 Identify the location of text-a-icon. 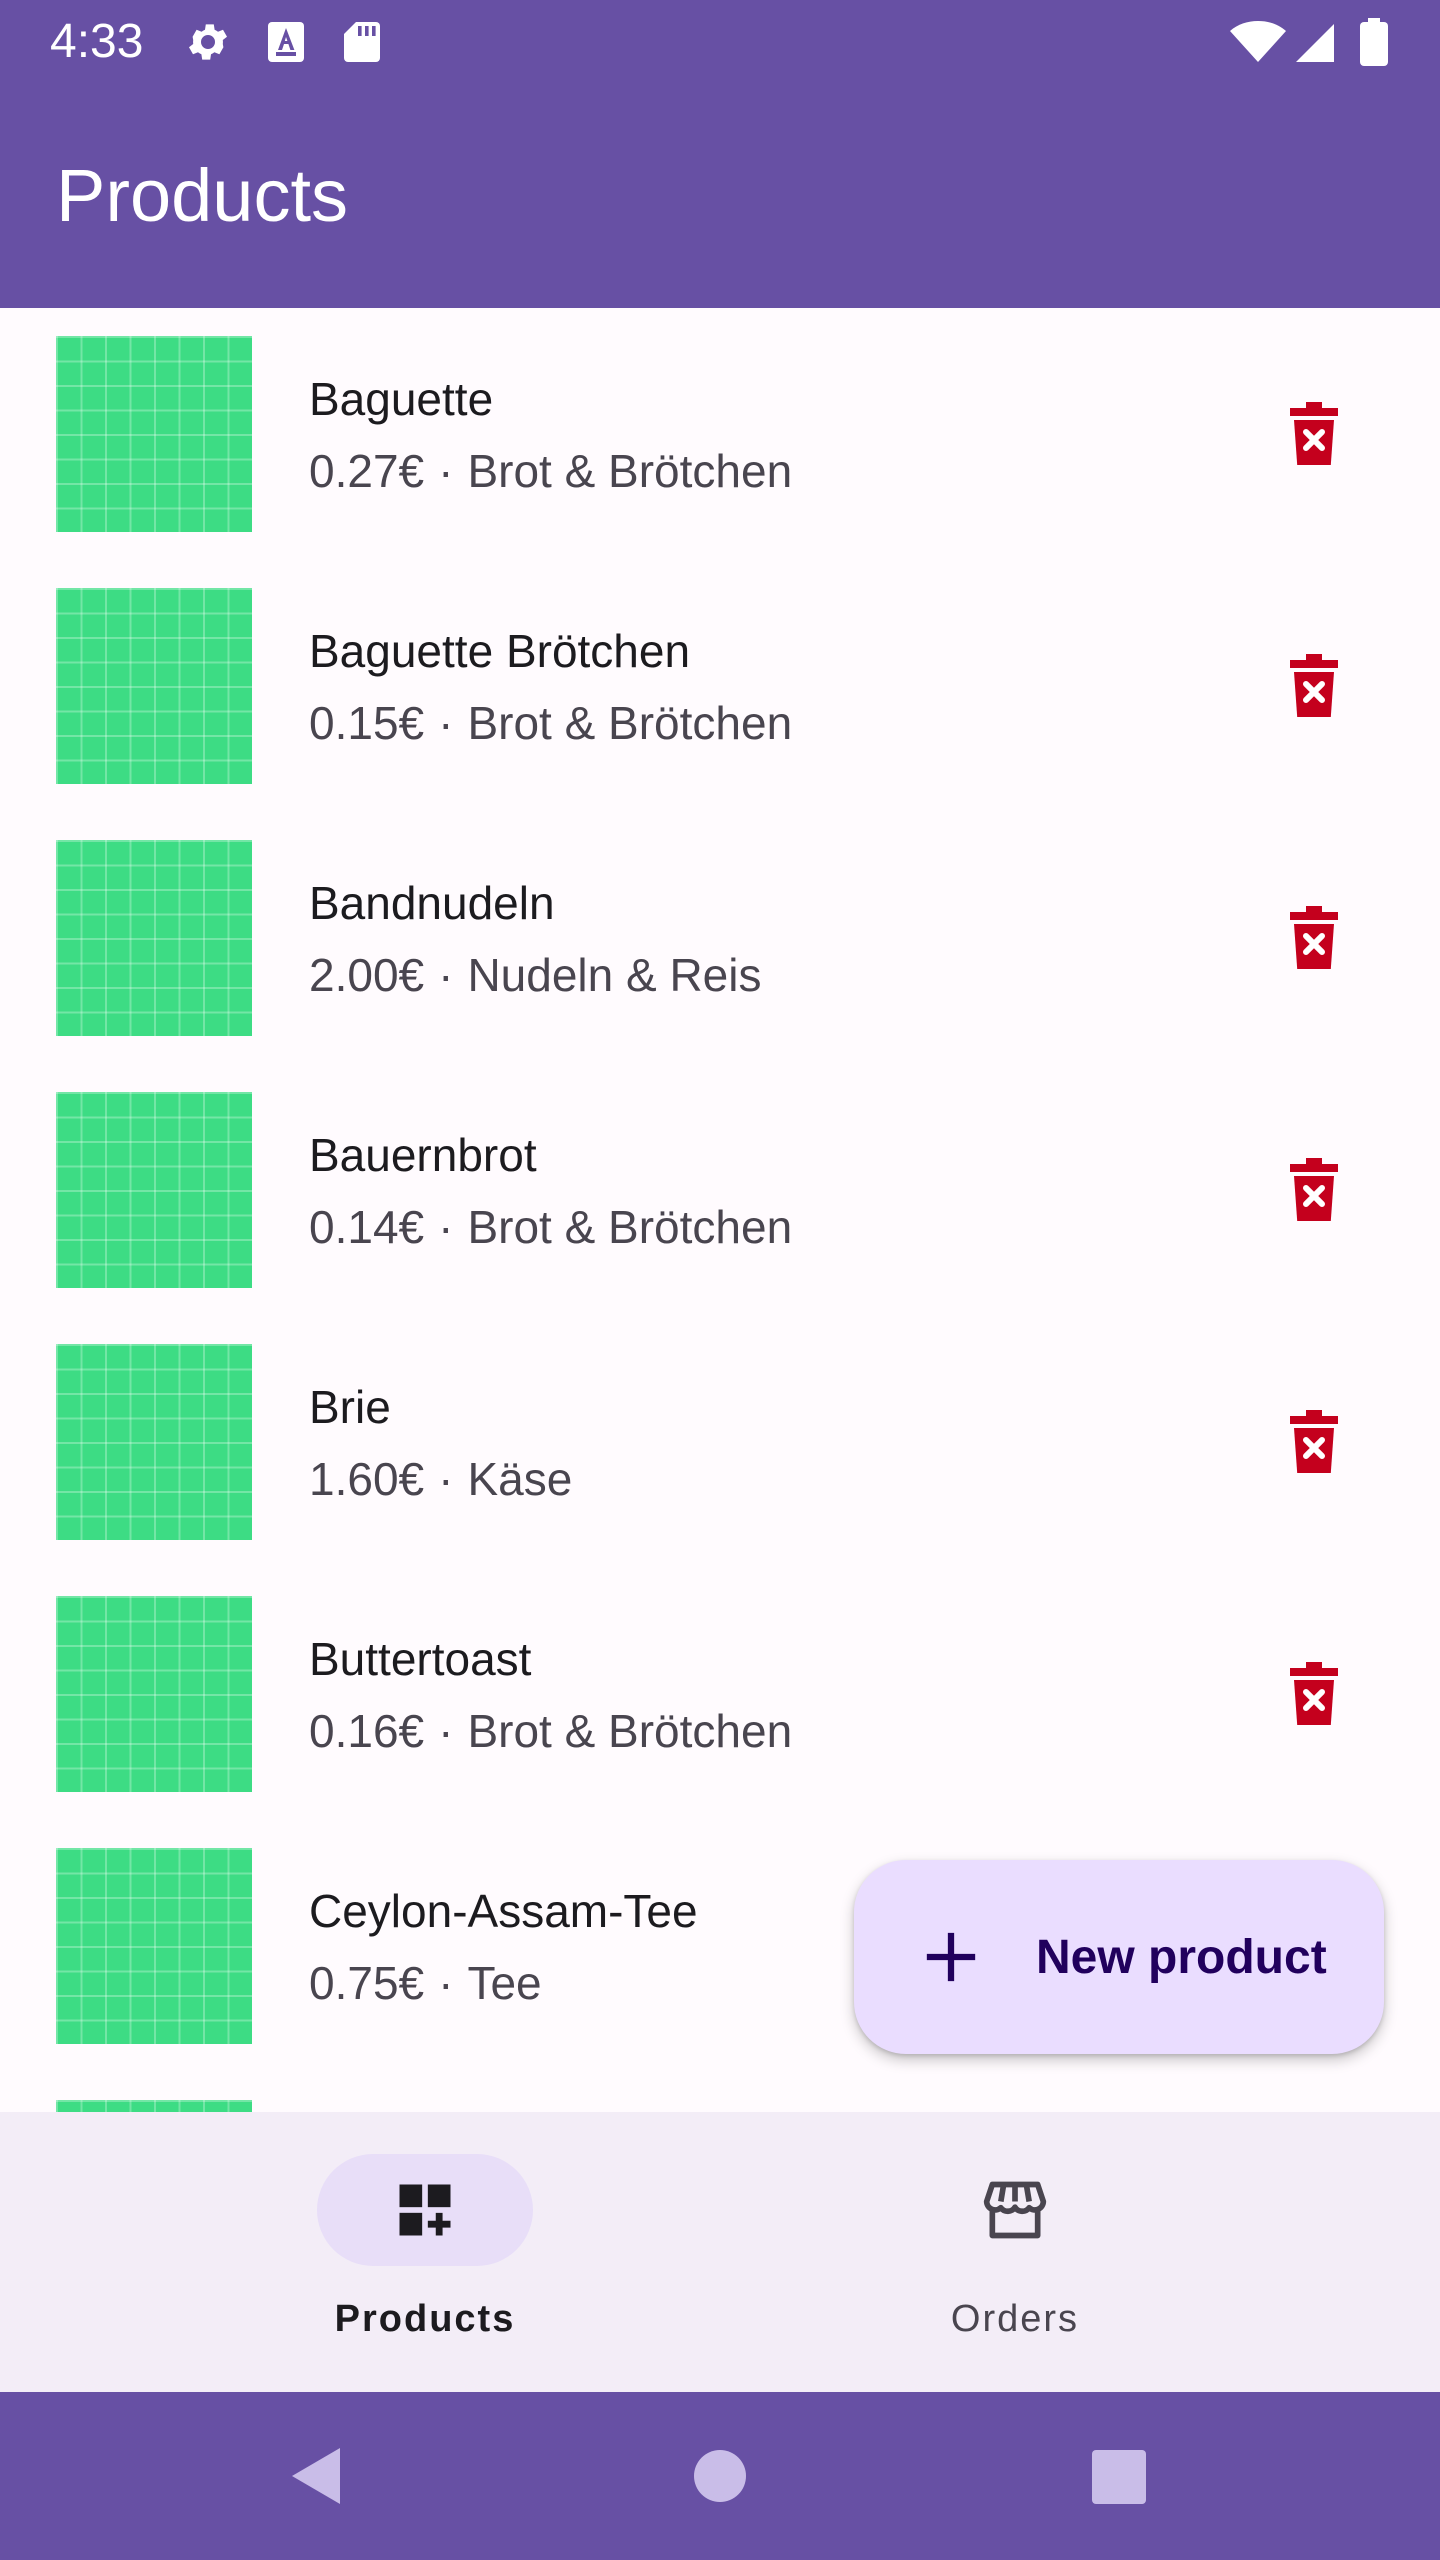
(286, 42).